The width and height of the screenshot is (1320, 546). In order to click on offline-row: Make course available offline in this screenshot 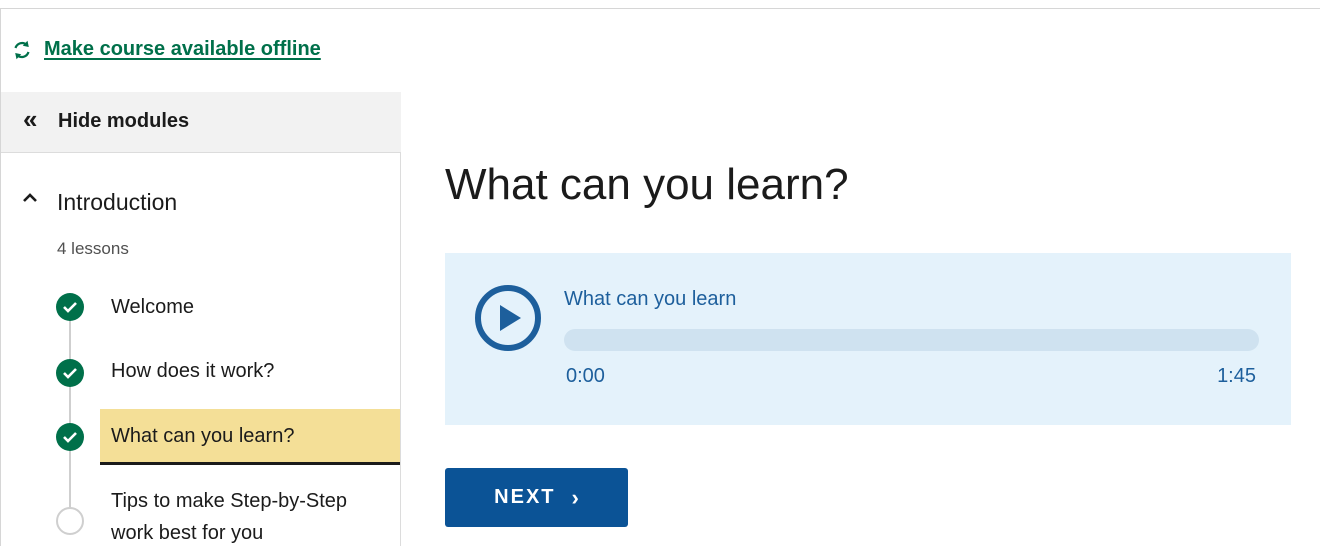, I will do `click(166, 49)`.